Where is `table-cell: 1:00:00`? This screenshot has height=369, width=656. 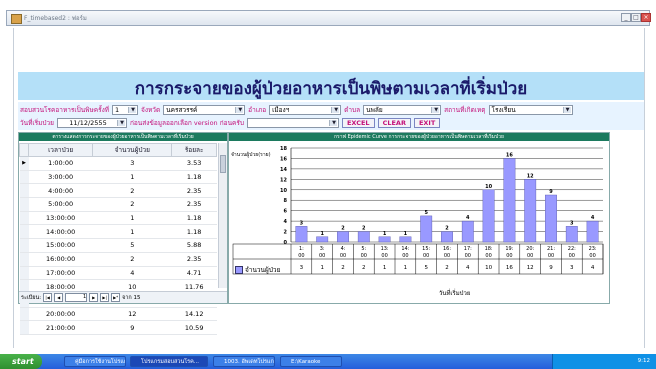 table-cell: 1:00:00 is located at coordinates (60, 163).